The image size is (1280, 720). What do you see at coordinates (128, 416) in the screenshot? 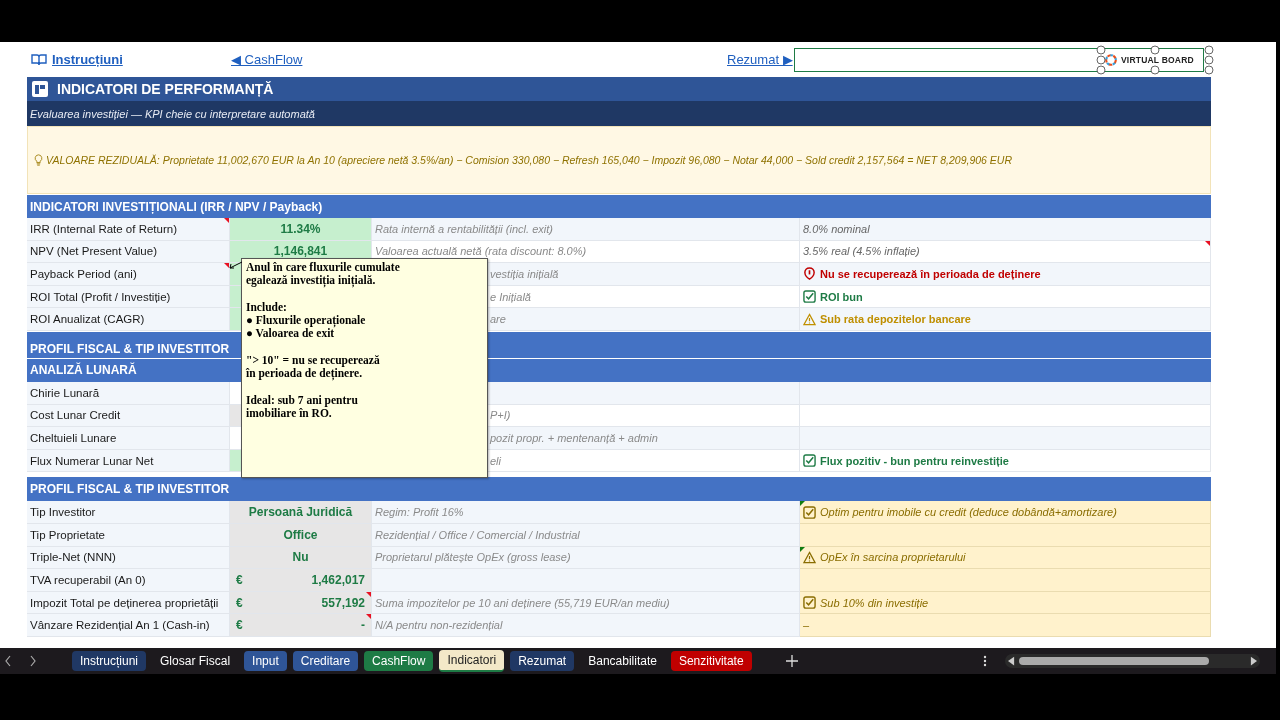
I see `row-label: Cost Lunar Credit` at bounding box center [128, 416].